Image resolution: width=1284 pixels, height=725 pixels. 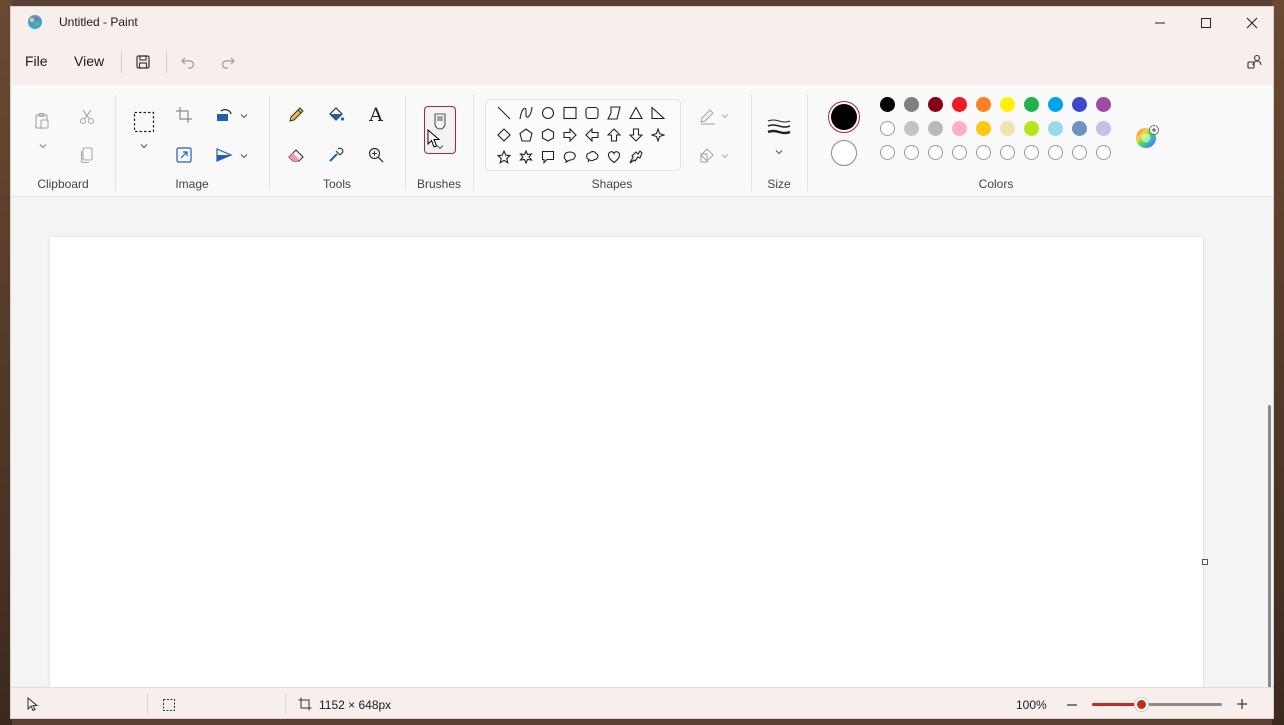 What do you see at coordinates (1255, 62) in the screenshot?
I see `account-button` at bounding box center [1255, 62].